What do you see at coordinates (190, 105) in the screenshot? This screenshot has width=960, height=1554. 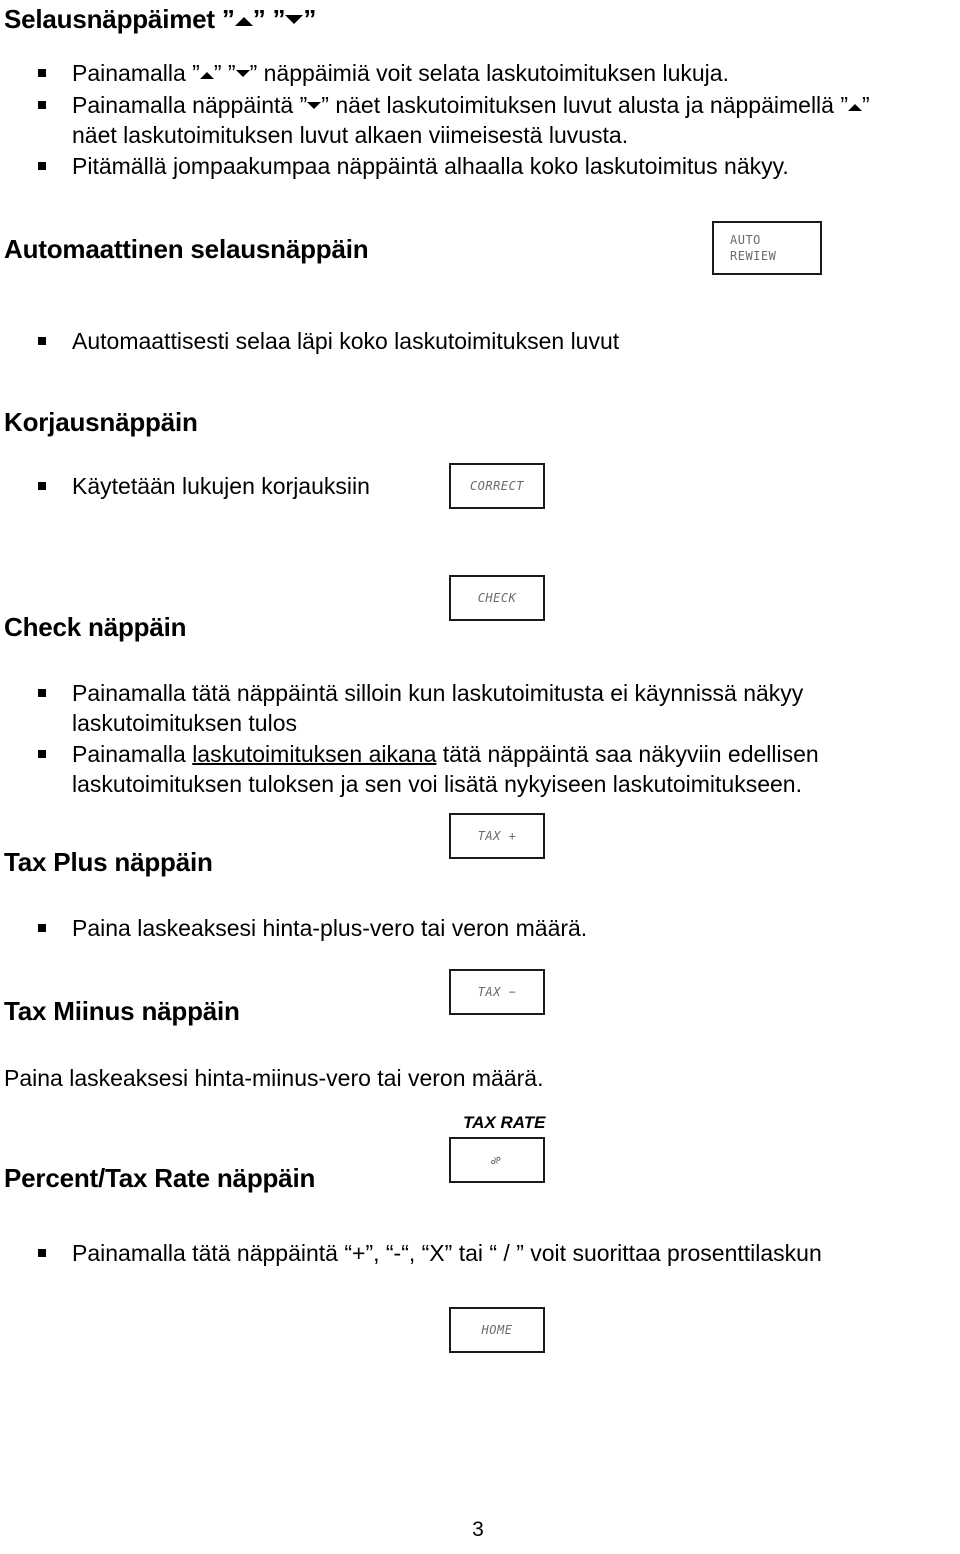 I see `bullet-text-part-1: Painamalla näppäintä ”` at bounding box center [190, 105].